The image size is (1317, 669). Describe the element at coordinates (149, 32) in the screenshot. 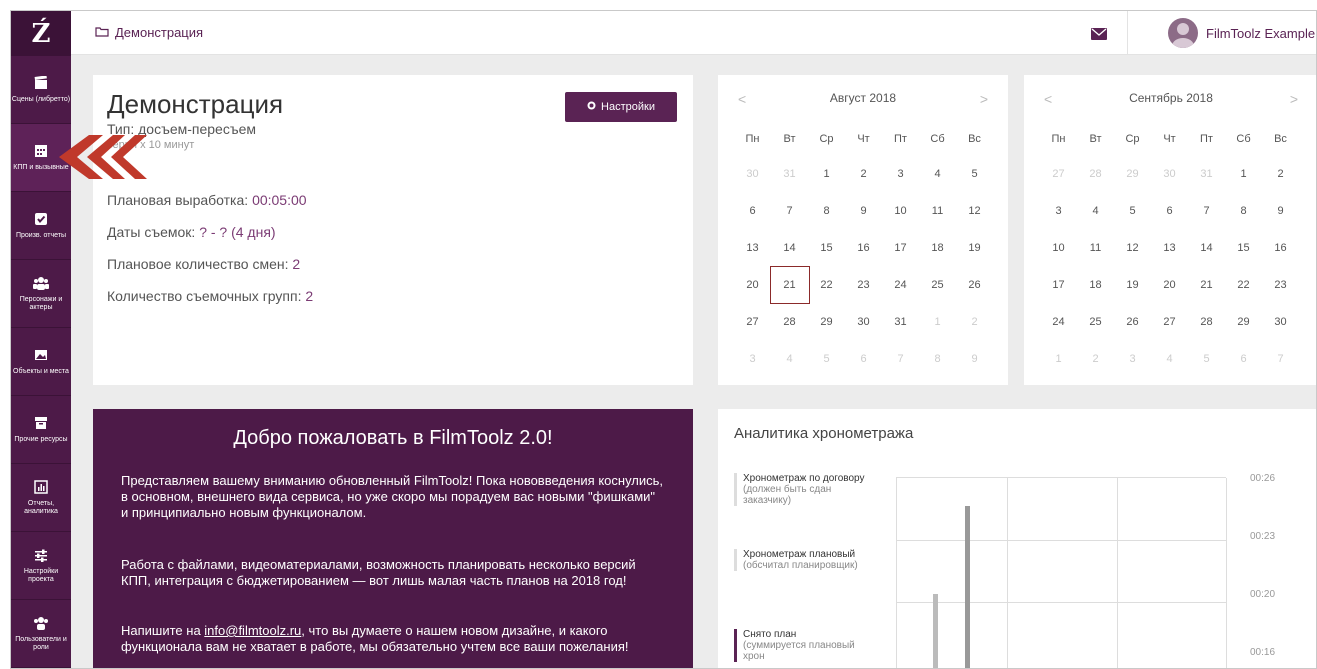

I see `breadcrumb: Демонстрация` at that location.